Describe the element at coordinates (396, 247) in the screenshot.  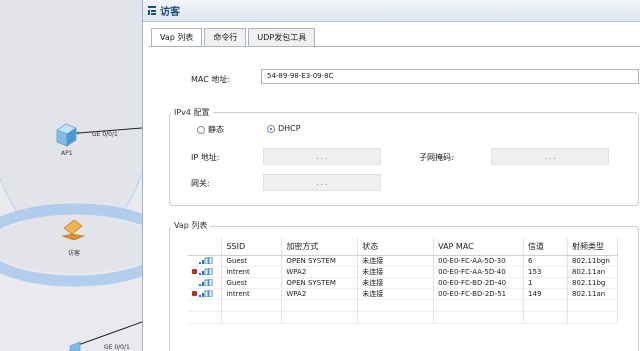
I see `col-state: 状态` at that location.